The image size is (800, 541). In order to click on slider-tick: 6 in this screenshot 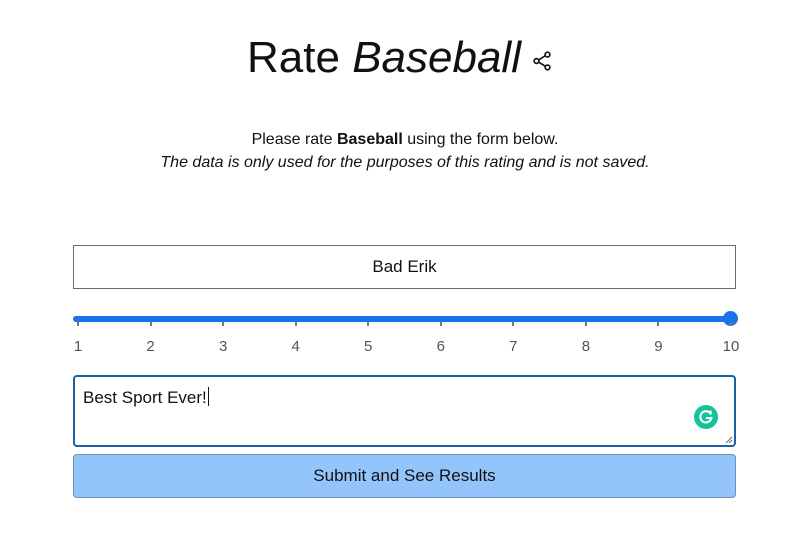, I will do `click(441, 338)`.